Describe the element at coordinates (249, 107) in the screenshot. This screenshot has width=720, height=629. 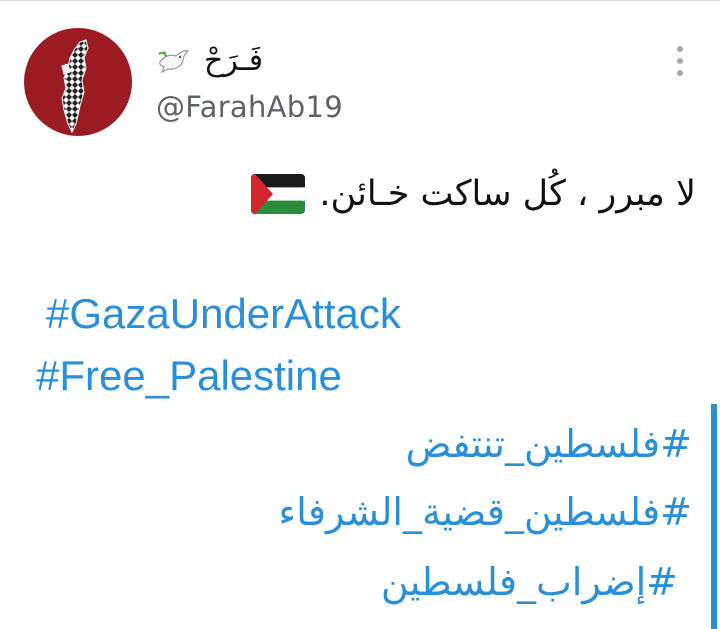
I see `user-handle: @FarahAb19` at that location.